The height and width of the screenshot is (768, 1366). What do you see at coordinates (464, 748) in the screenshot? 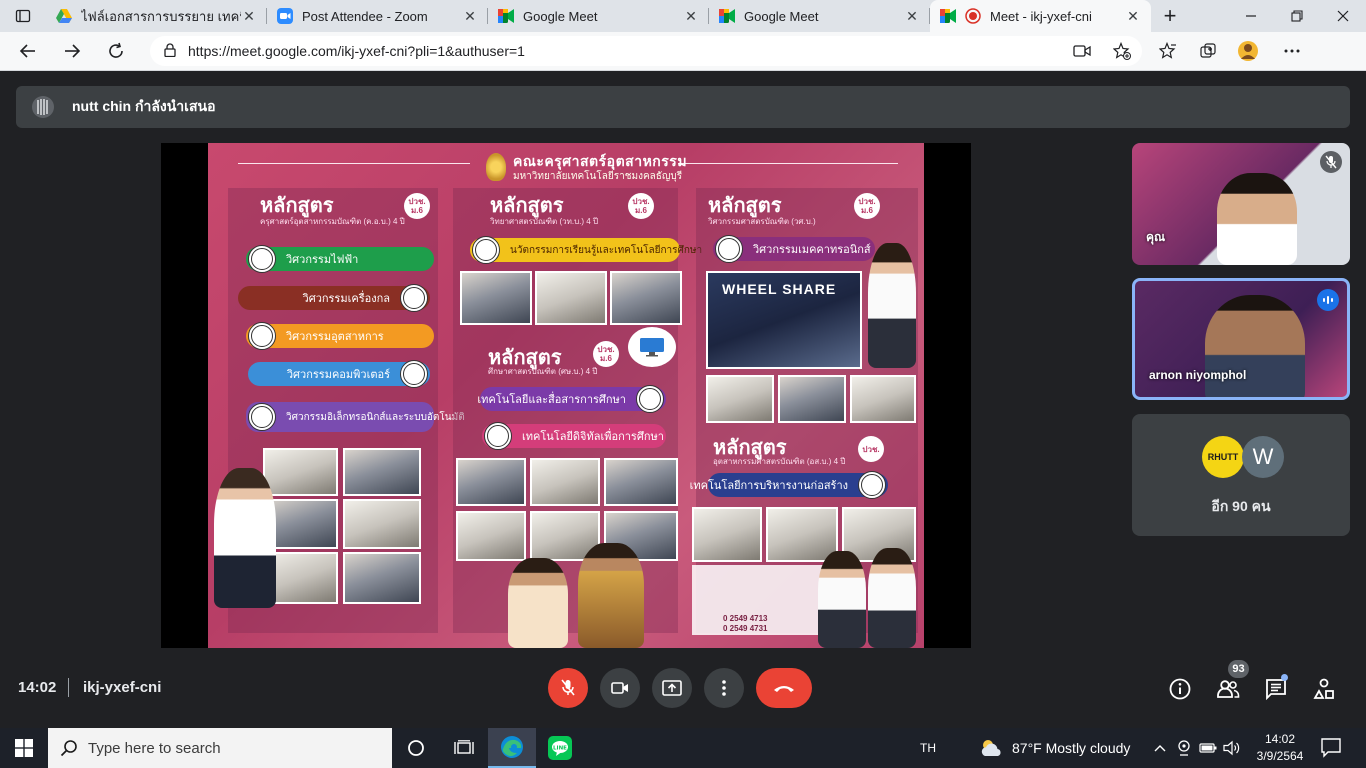
I see `task-view-icon` at bounding box center [464, 748].